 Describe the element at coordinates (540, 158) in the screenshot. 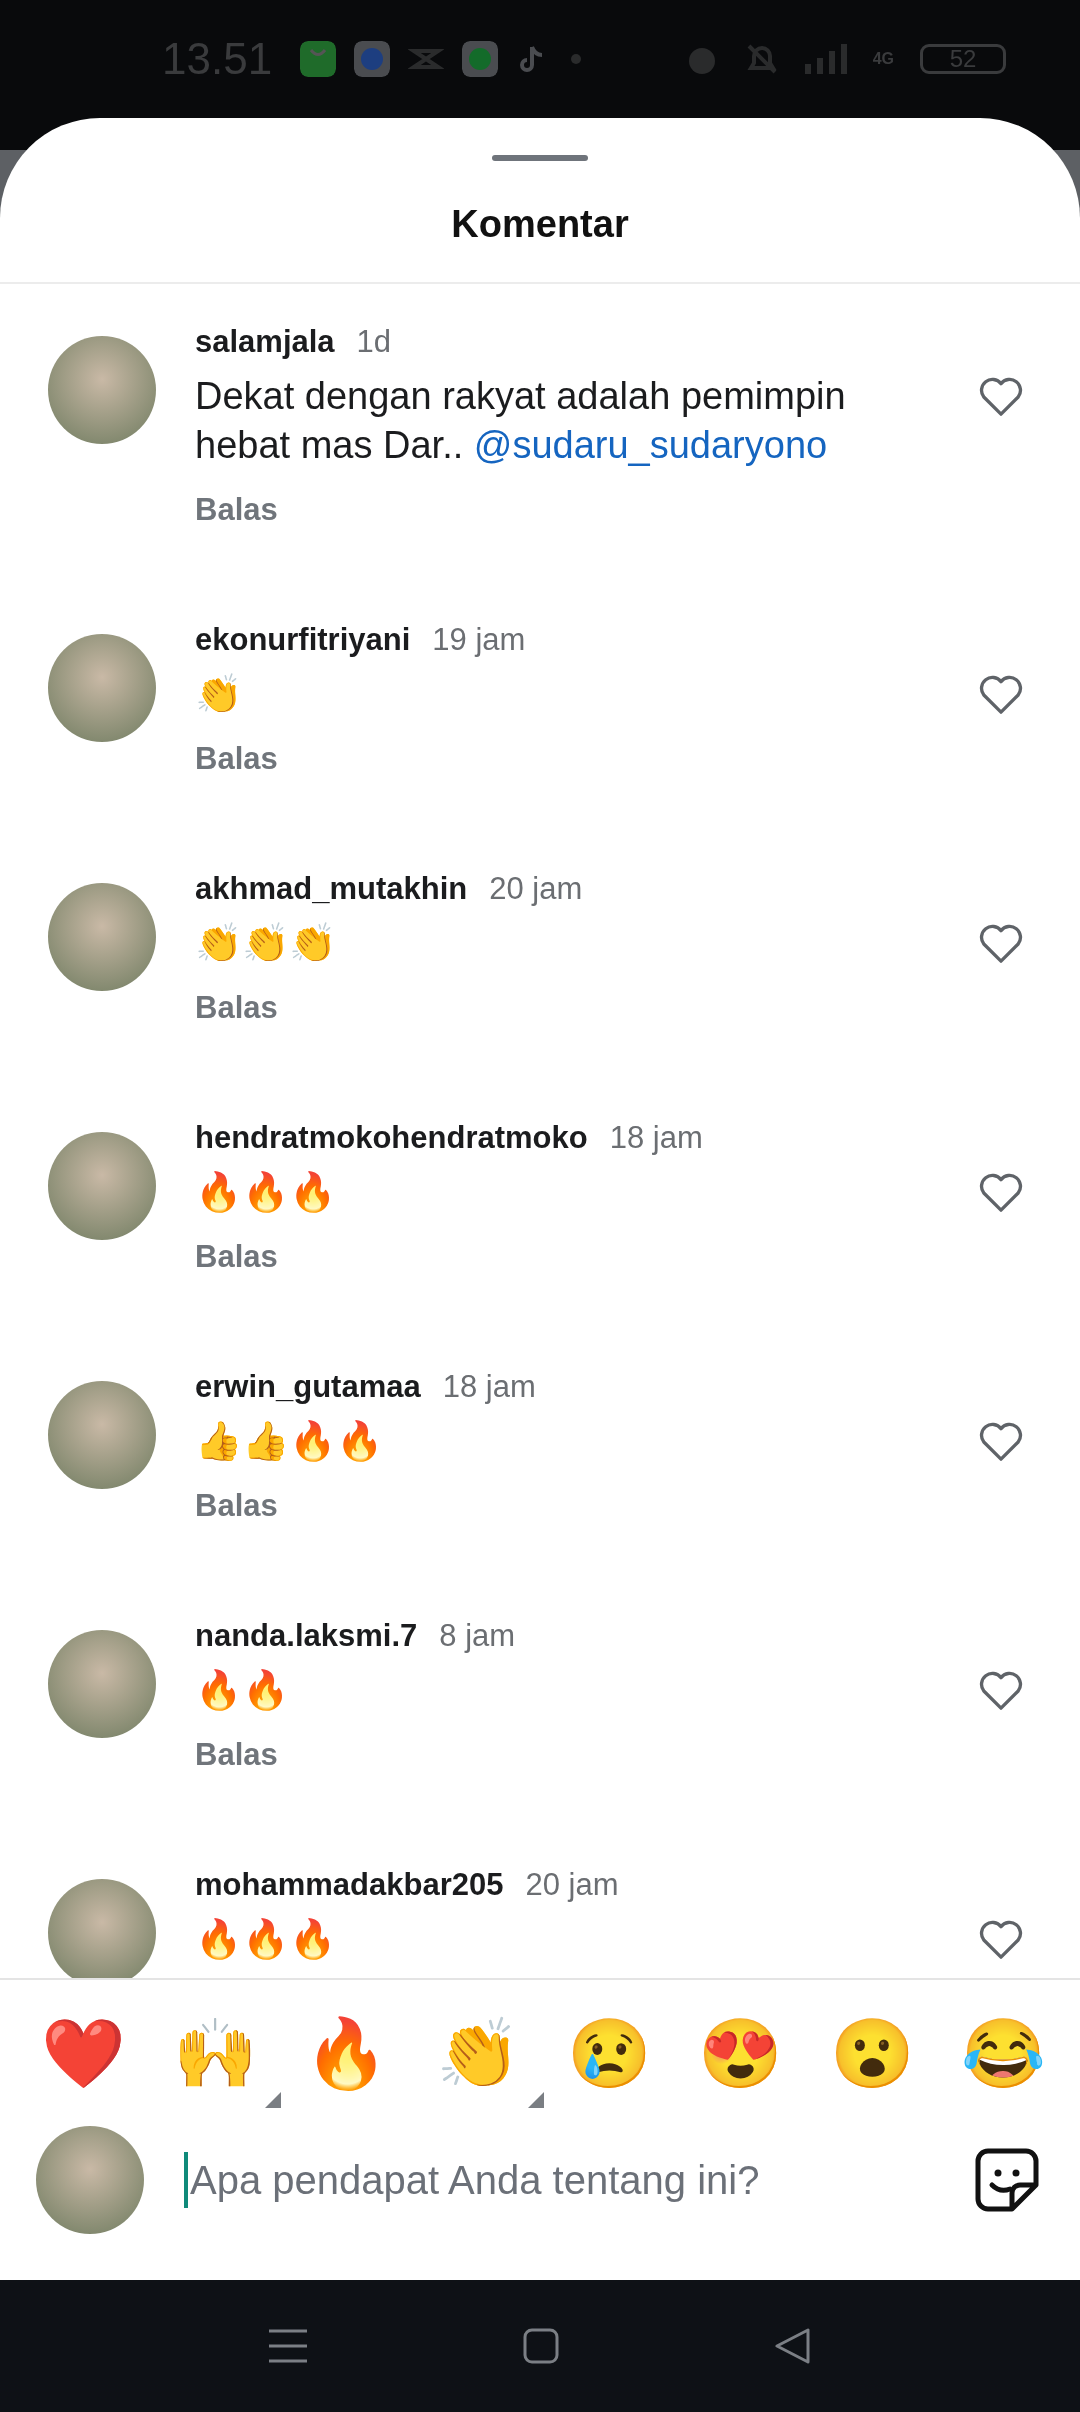

I see `drag-handle` at that location.